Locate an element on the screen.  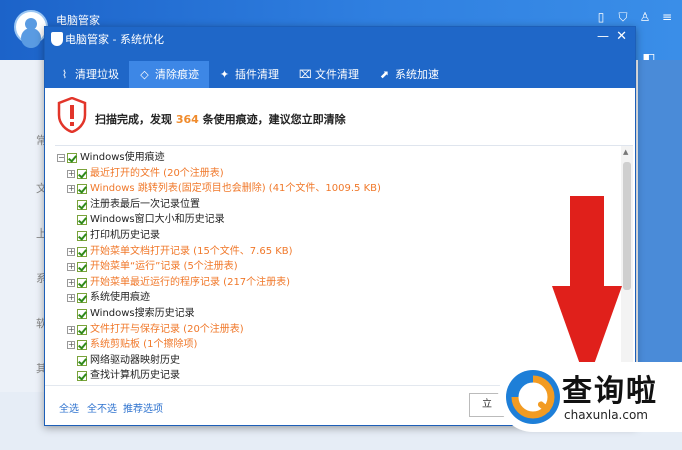
broom-icon: ⌇ is located at coordinates (64, 74).